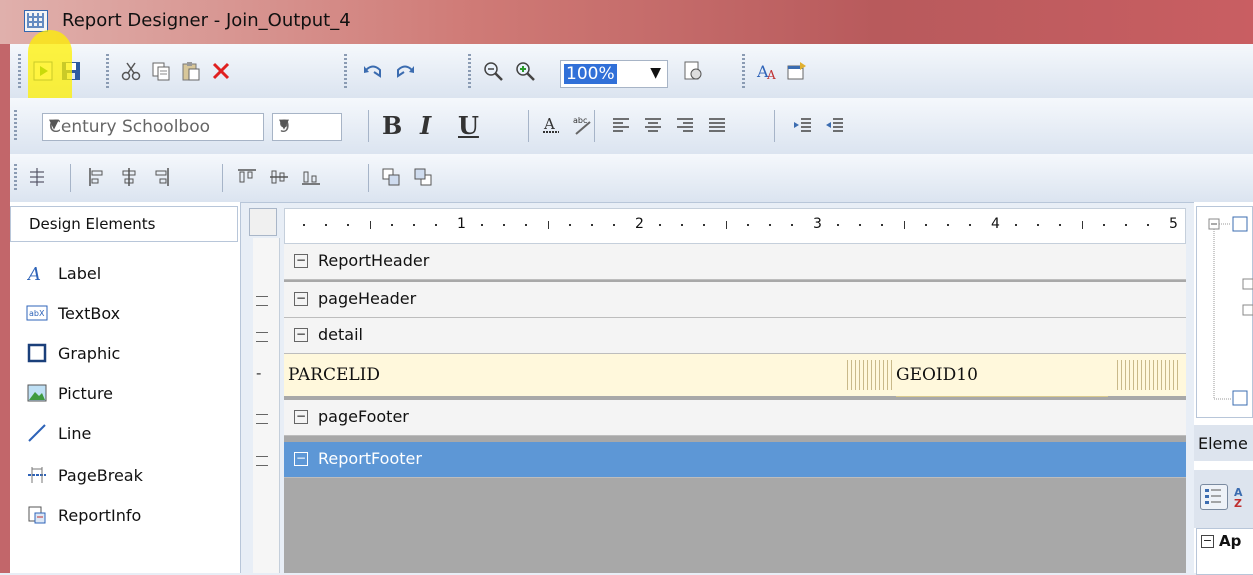 The height and width of the screenshot is (575, 1253). What do you see at coordinates (37, 273) in the screenshot?
I see `label-icon: A` at bounding box center [37, 273].